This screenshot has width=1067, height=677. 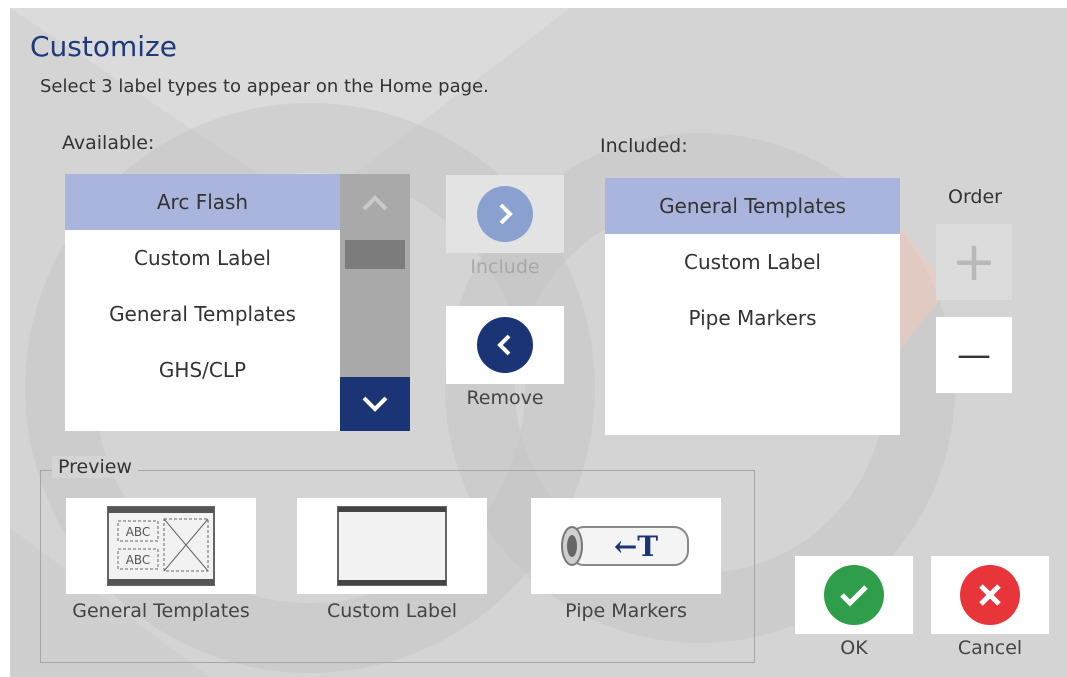 What do you see at coordinates (138, 560) in the screenshot?
I see `thumb-text-b: ABC` at bounding box center [138, 560].